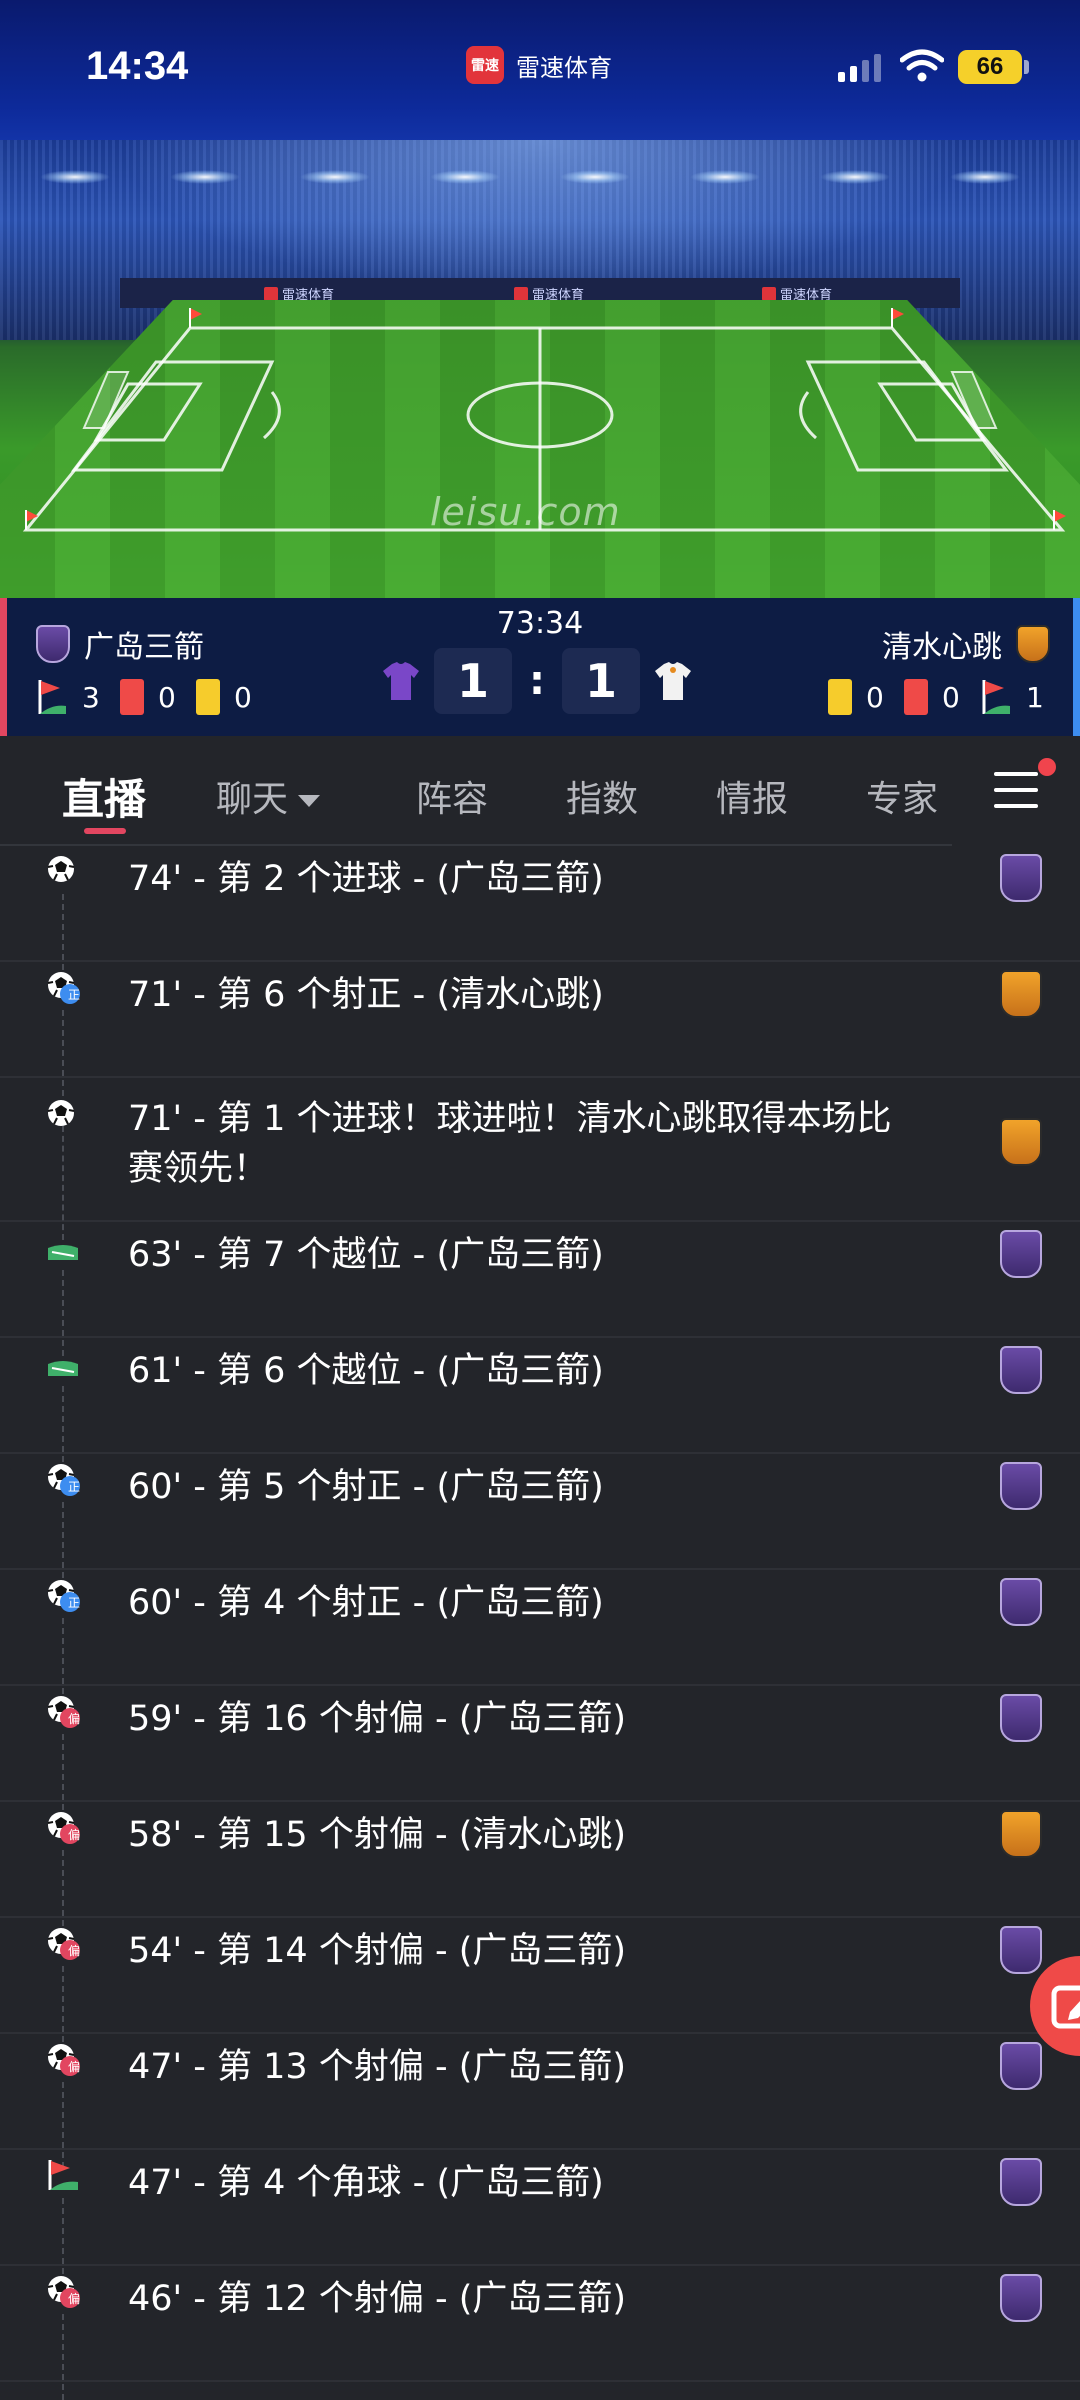 Image resolution: width=1080 pixels, height=2400 pixels. I want to click on event-text: 47' - 第 13 个射偏 - (广岛三箭), so click(377, 2067).